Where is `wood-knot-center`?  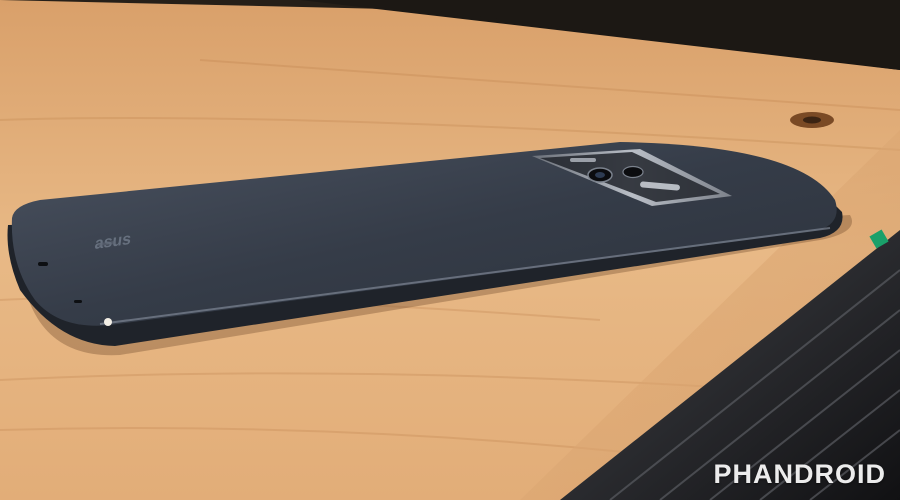
wood-knot-center is located at coordinates (812, 120).